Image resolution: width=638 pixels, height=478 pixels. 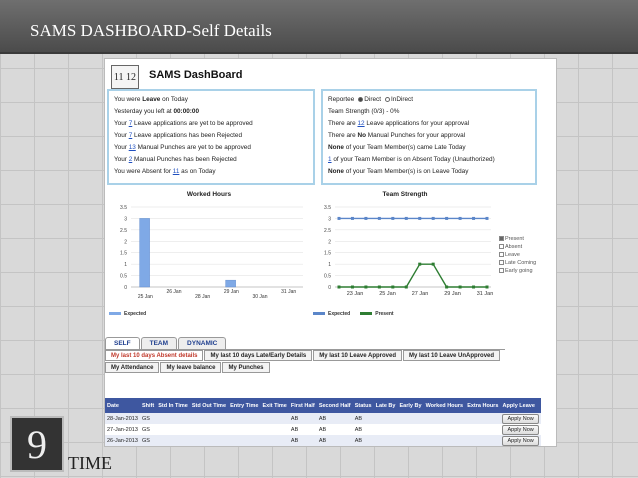 I want to click on checkbox-label: Leave, so click(x=512, y=255).